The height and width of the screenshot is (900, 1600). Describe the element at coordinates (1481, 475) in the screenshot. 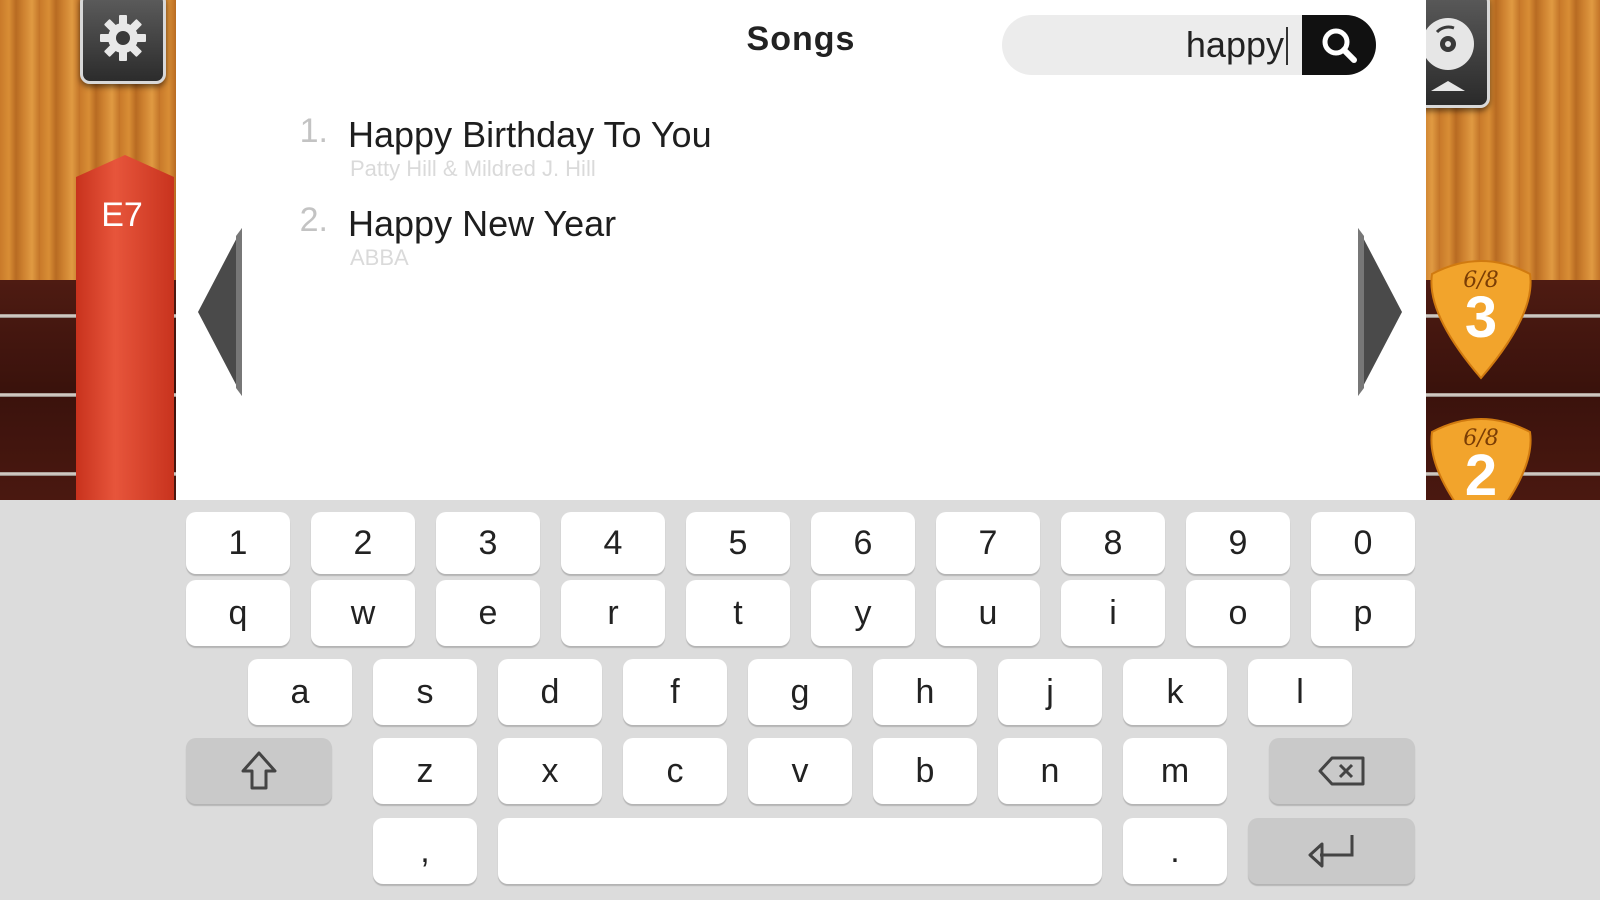

I see `pick-number: 2` at that location.